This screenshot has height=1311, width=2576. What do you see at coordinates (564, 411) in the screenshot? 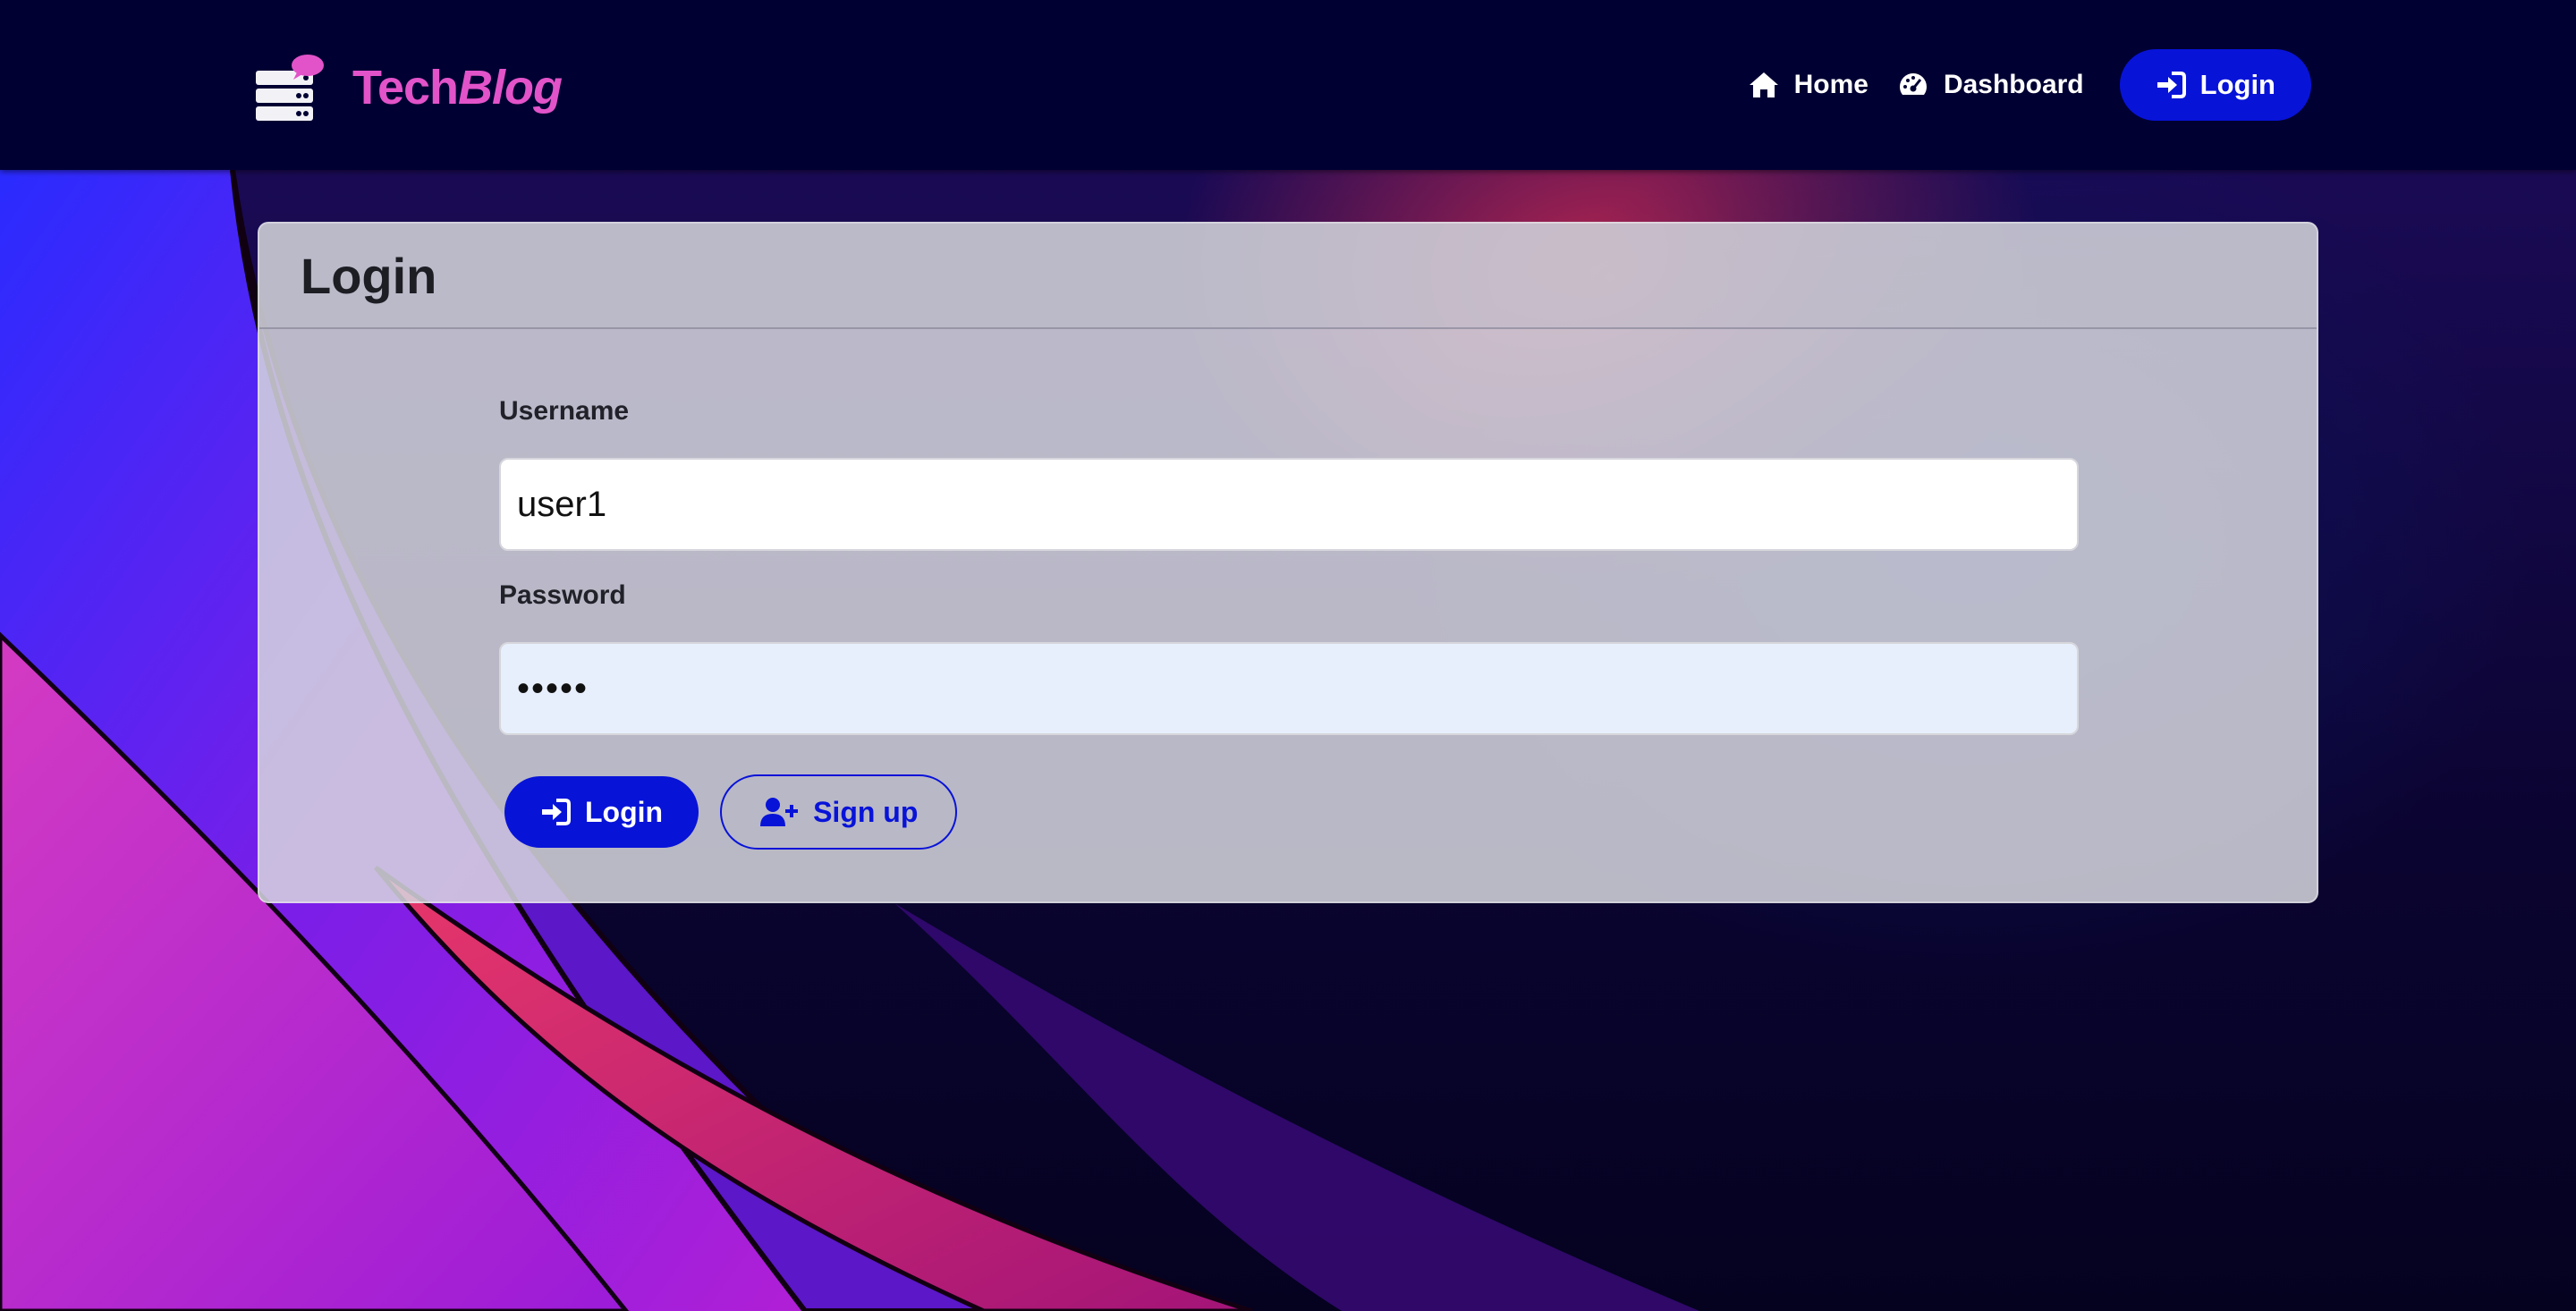
I see `username-label: Username` at bounding box center [564, 411].